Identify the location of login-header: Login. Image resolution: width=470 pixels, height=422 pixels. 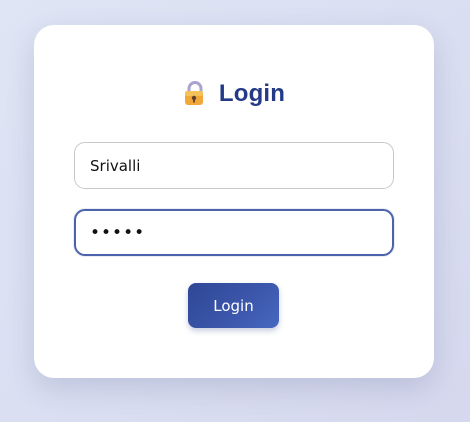
(234, 94).